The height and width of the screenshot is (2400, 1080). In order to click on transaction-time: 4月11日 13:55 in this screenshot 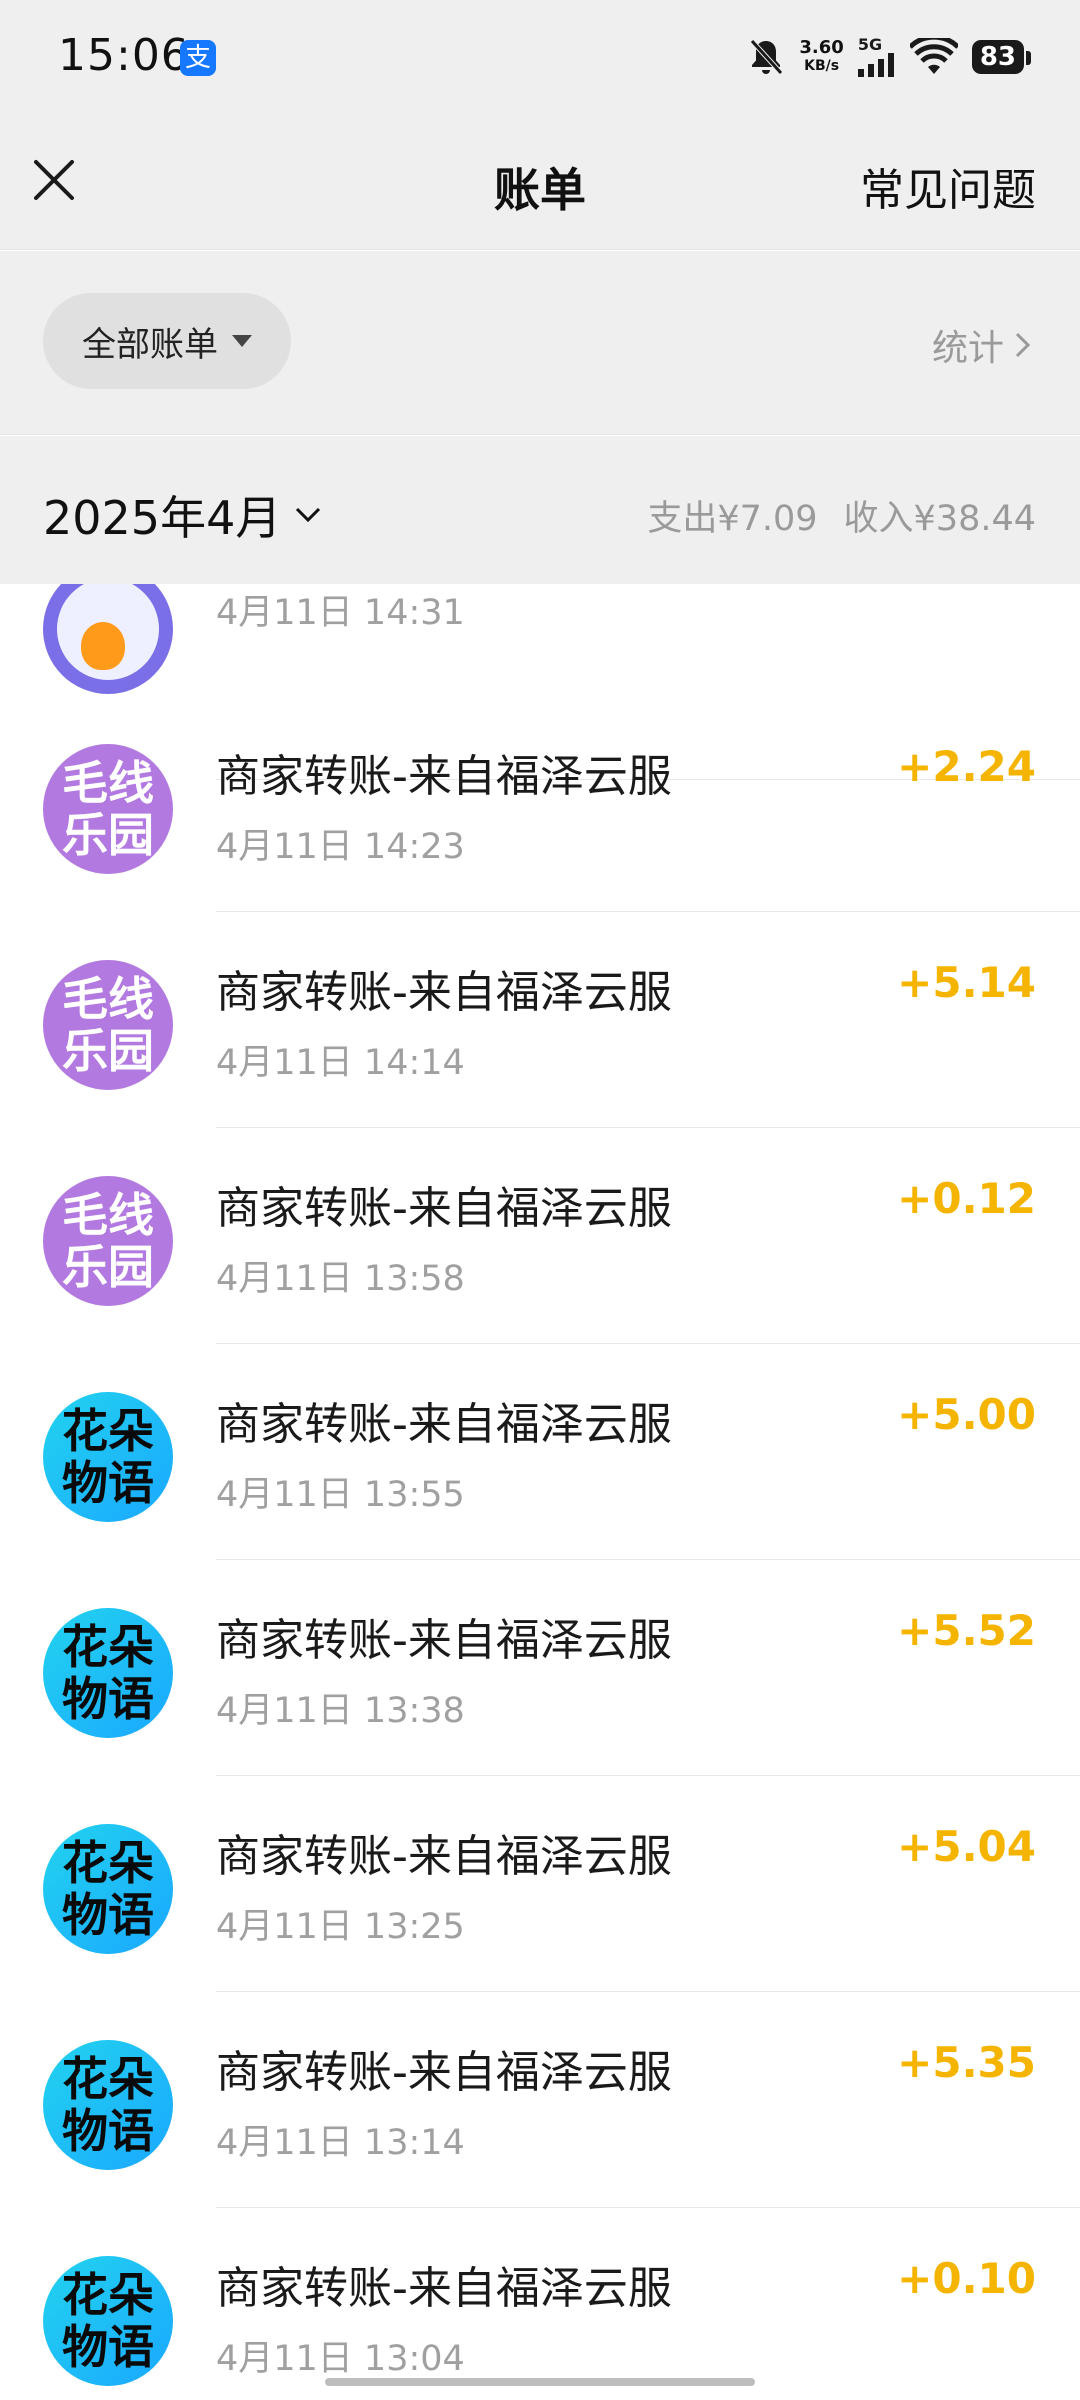, I will do `click(340, 1495)`.